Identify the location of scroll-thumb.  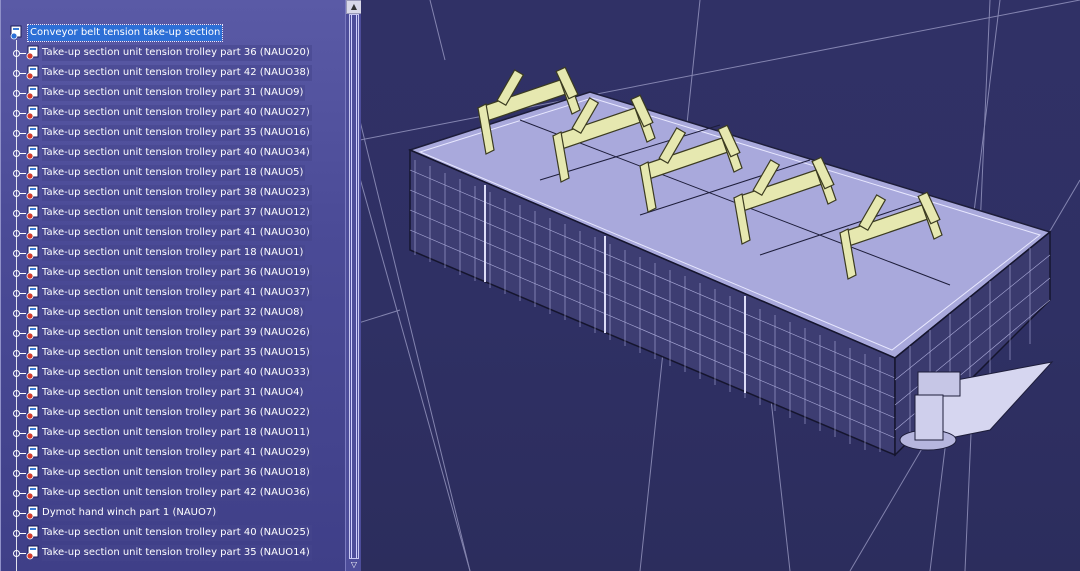
(354, 286).